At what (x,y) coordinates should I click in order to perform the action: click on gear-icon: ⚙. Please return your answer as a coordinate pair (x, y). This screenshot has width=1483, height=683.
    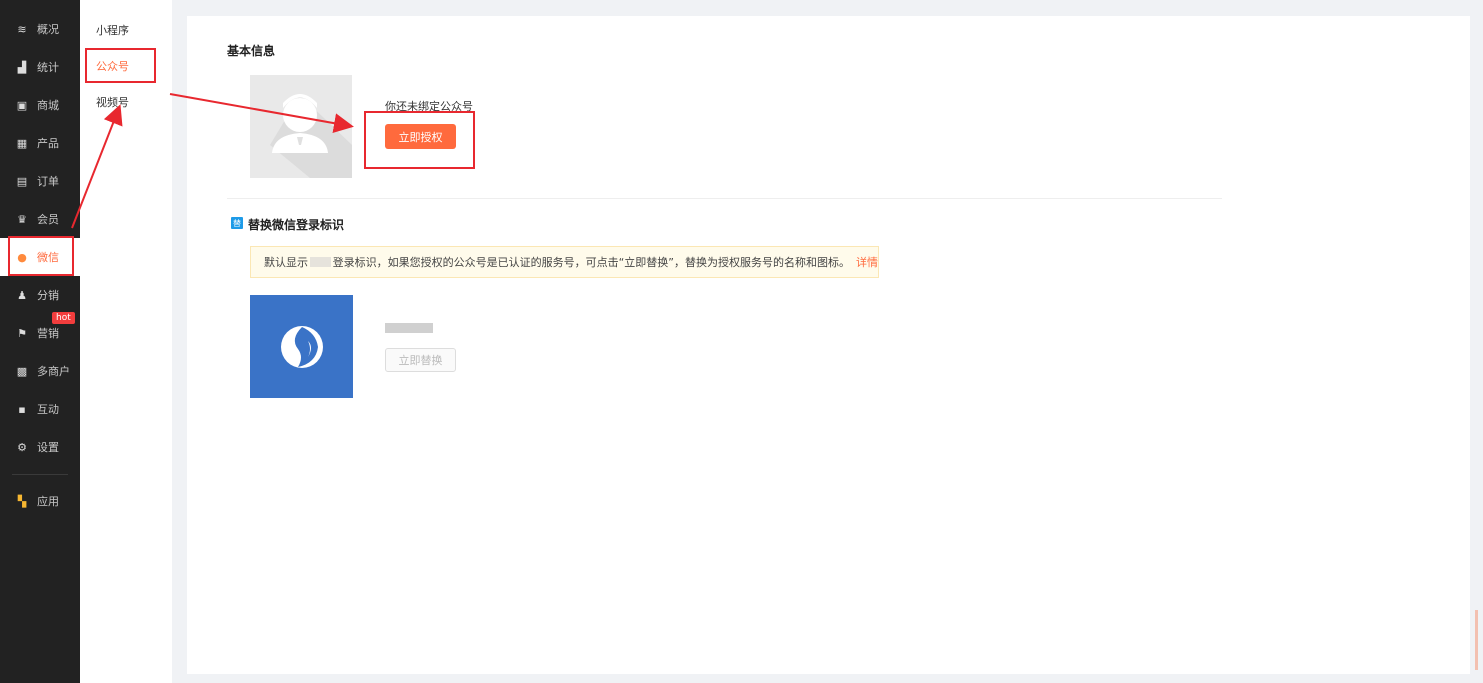
    Looking at the image, I should click on (22, 447).